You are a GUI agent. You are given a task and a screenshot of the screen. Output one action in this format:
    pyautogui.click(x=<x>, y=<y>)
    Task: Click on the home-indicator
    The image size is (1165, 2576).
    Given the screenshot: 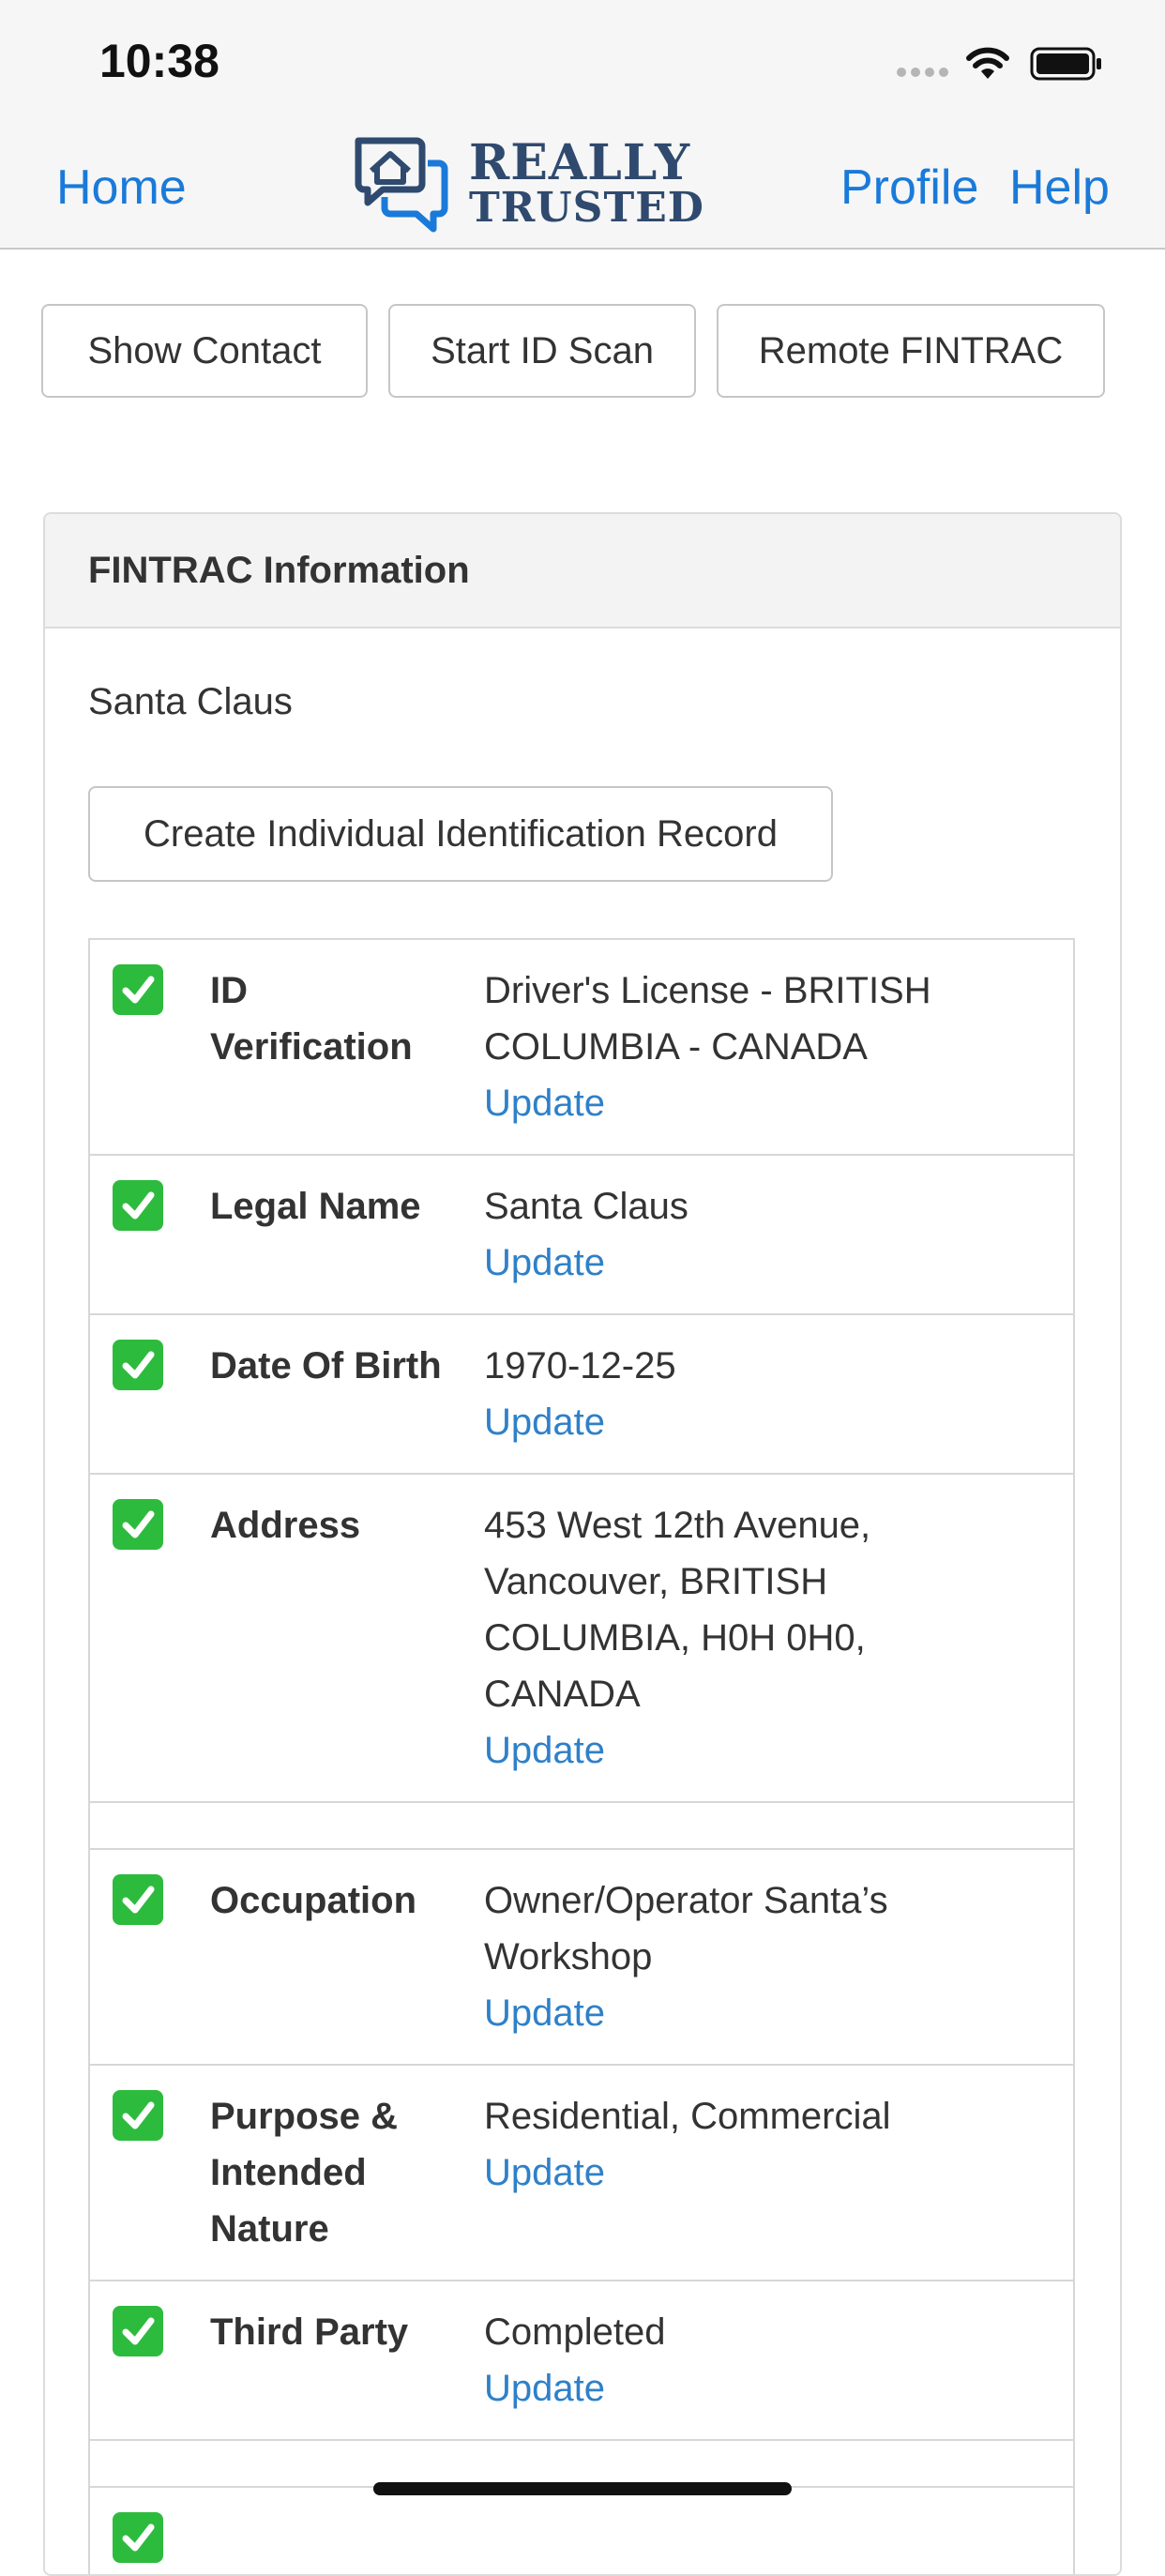 What is the action you would take?
    pyautogui.click(x=582, y=2488)
    